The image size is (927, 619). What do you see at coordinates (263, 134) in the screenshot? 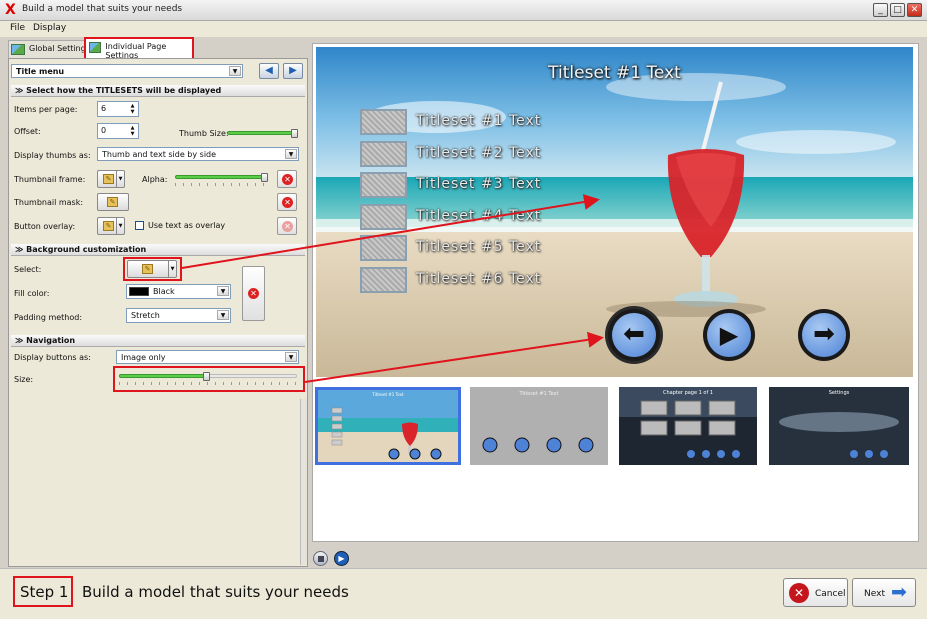
I see `thumb-size-slider` at bounding box center [263, 134].